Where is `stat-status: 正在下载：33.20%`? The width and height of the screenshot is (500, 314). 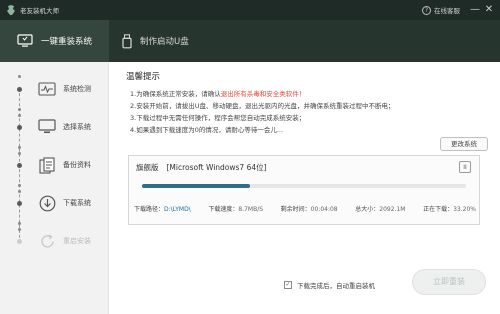 stat-status: 正在下载：33.20% is located at coordinates (449, 208).